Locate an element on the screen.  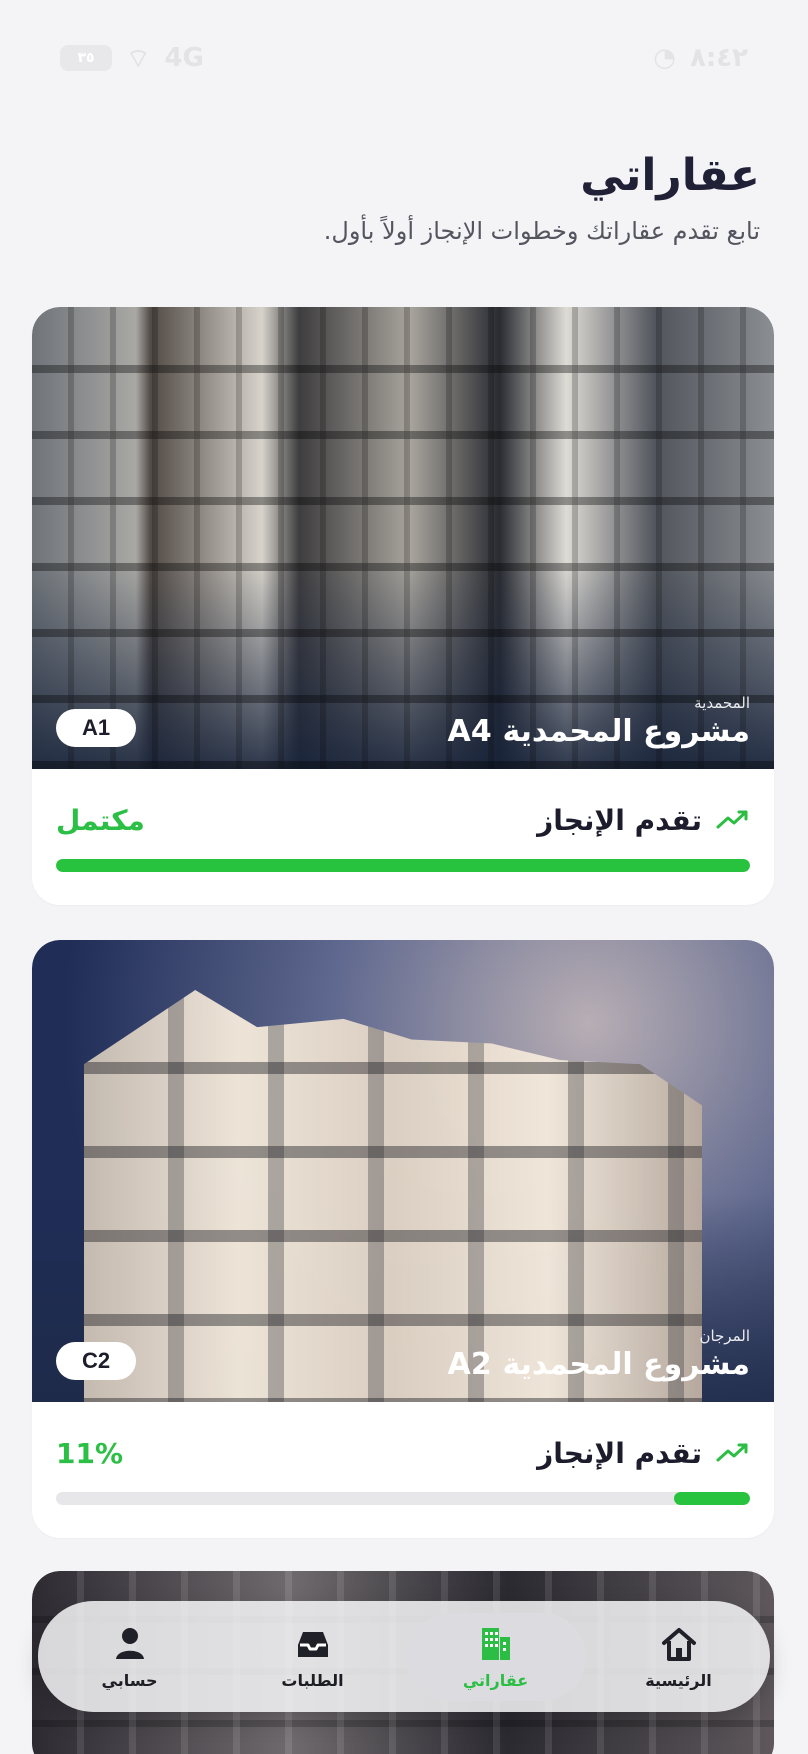
battery-indicator: ٣٥ is located at coordinates (86, 58).